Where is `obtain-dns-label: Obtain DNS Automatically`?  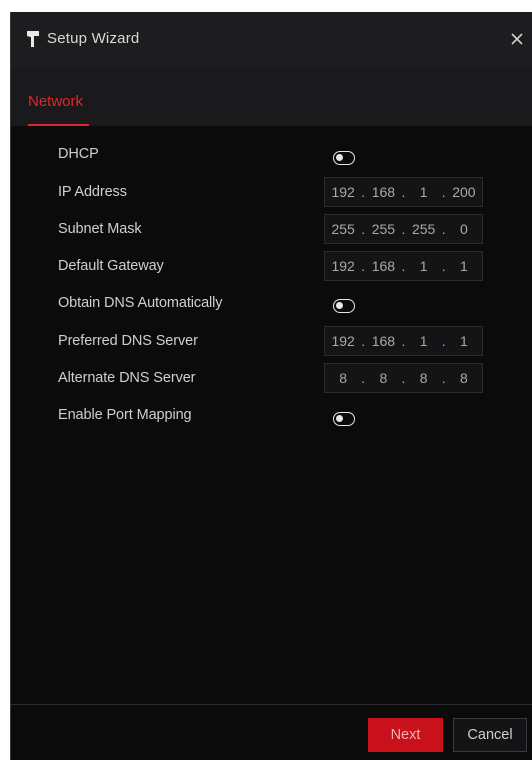 obtain-dns-label: Obtain DNS Automatically is located at coordinates (140, 303).